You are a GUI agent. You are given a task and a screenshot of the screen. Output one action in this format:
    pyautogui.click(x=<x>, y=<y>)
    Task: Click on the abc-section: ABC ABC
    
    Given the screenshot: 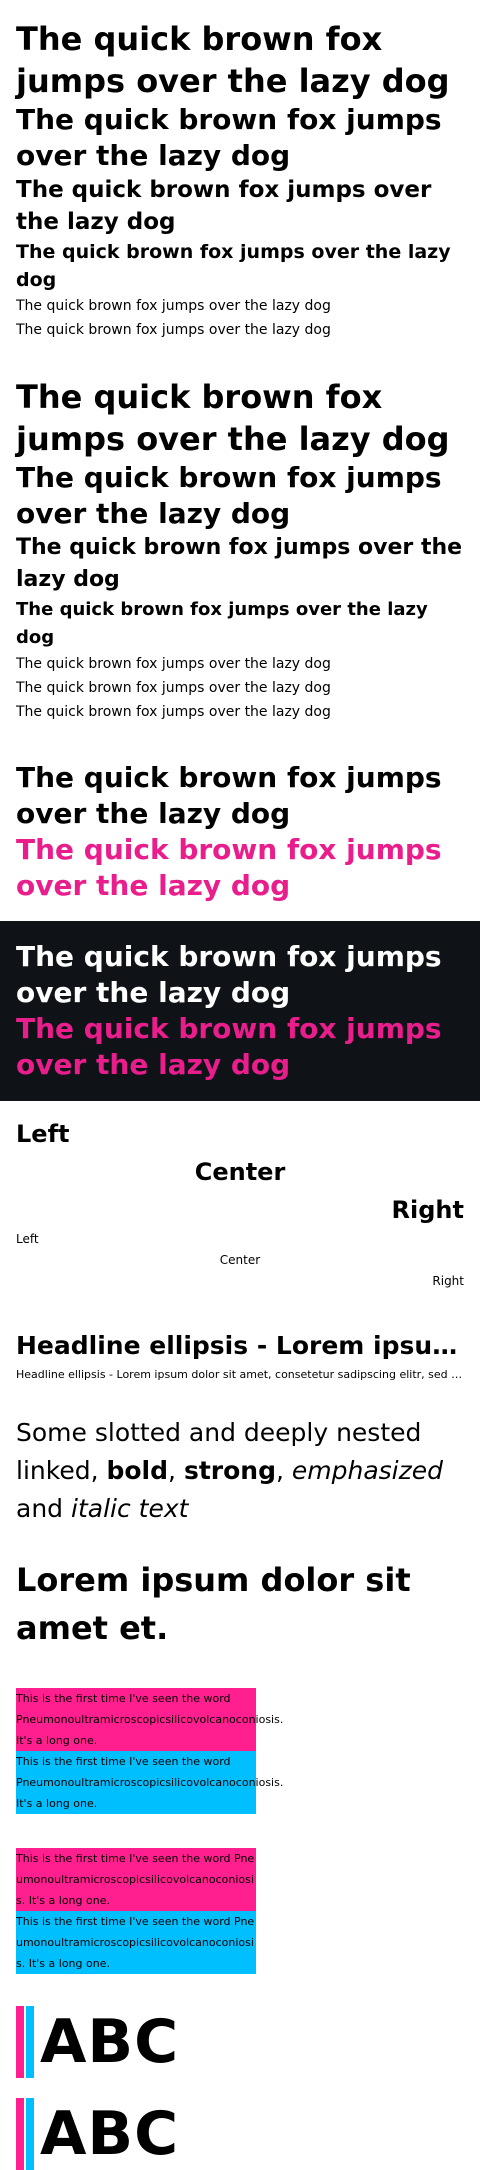 What is the action you would take?
    pyautogui.click(x=240, y=2072)
    